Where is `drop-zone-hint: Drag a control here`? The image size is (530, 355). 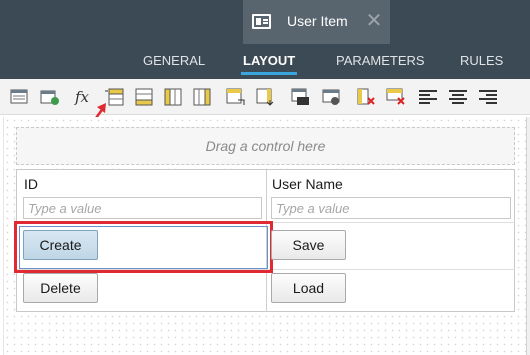
drop-zone-hint: Drag a control here is located at coordinates (265, 146).